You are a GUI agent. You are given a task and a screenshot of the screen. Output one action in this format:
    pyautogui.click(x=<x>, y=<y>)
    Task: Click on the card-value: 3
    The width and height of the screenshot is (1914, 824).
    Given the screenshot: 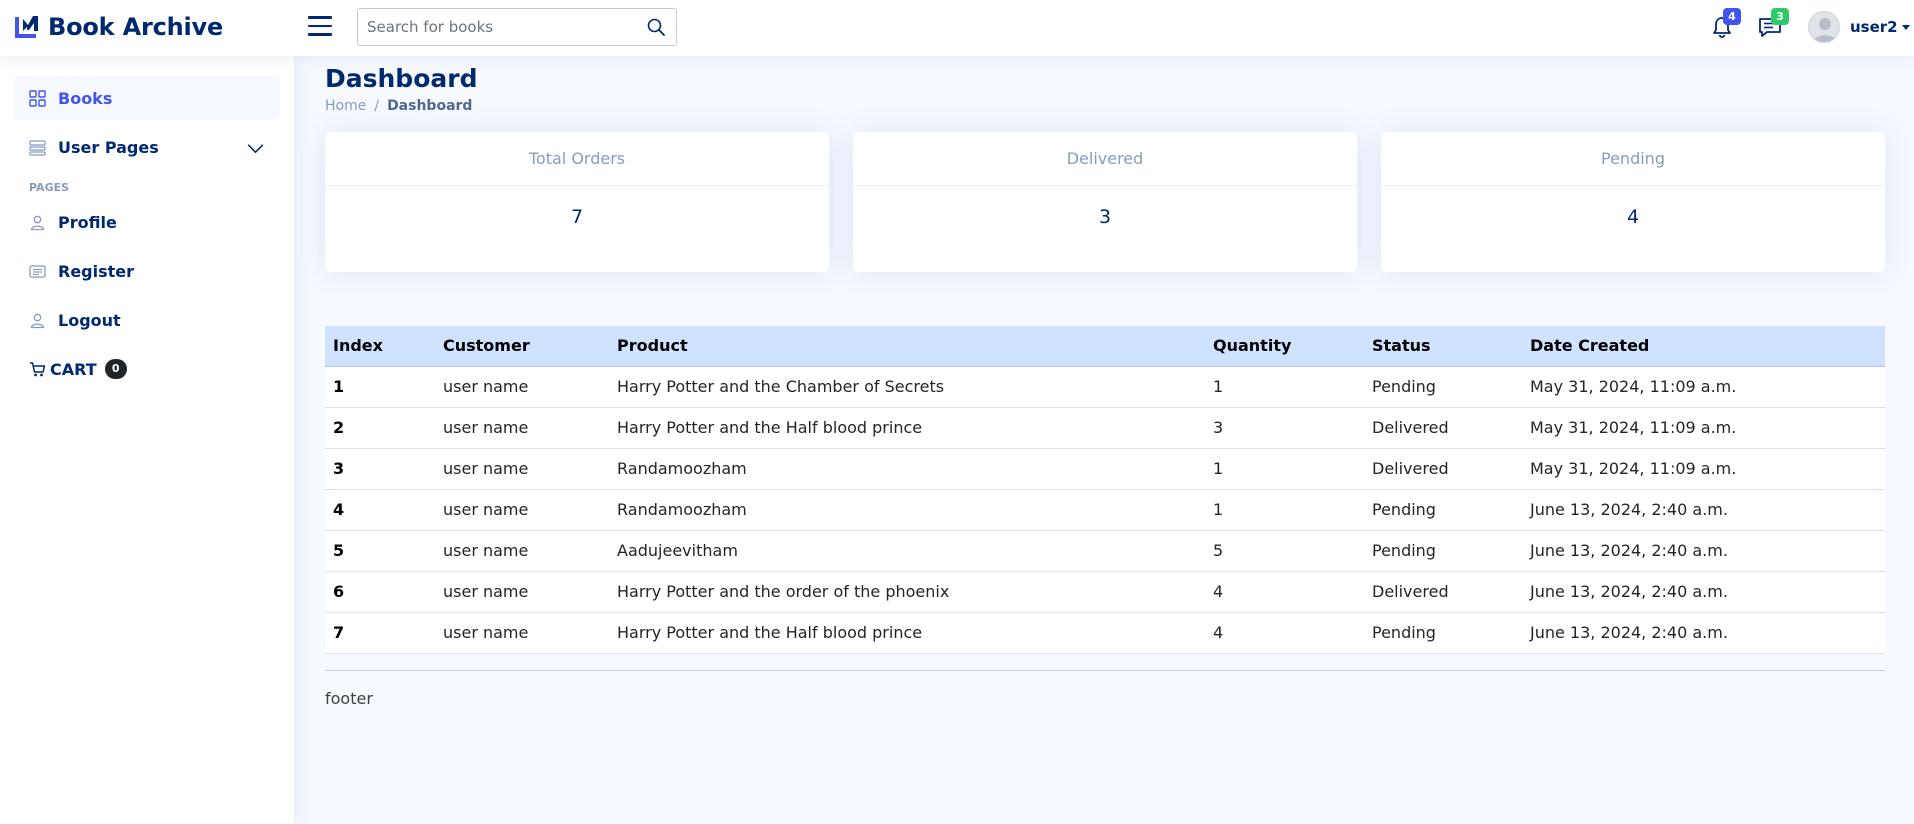 What is the action you would take?
    pyautogui.click(x=1105, y=217)
    